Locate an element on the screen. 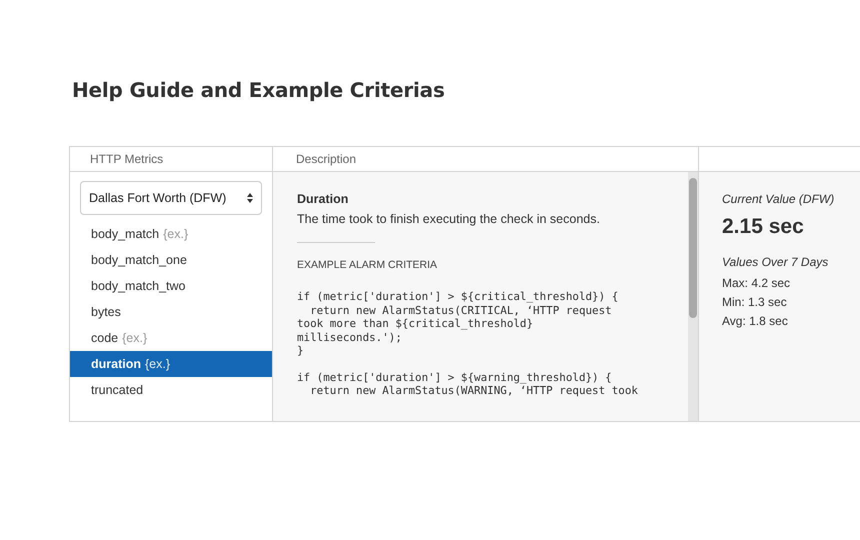 Image resolution: width=860 pixels, height=540 pixels. metric-item: duration {ex.} is located at coordinates (171, 364).